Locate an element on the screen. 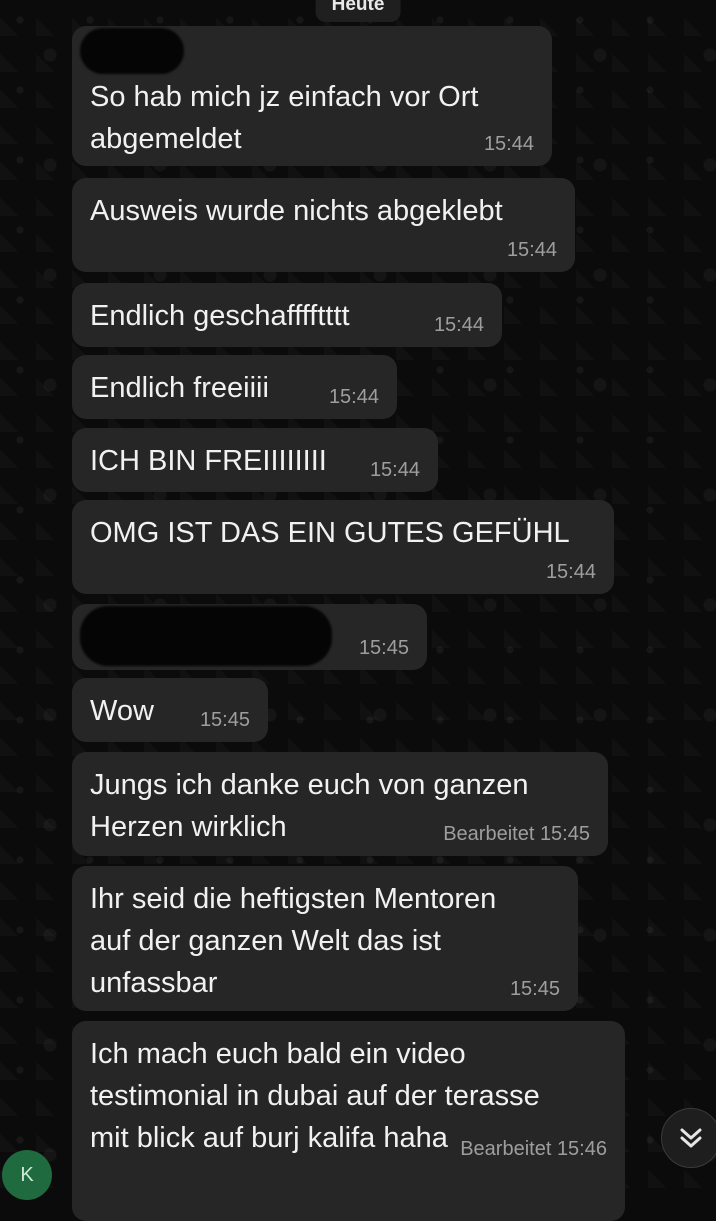  message-meta: Bearbeitet 15:45 is located at coordinates (516, 834).